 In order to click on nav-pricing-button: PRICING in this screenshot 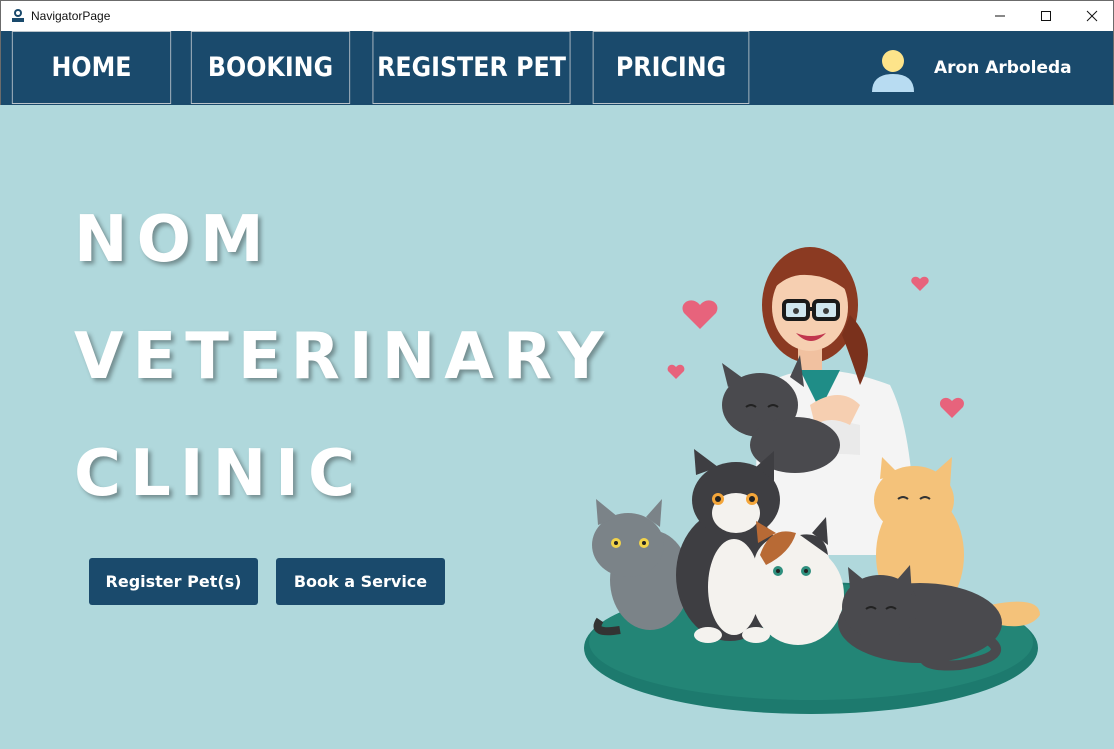, I will do `click(671, 67)`.